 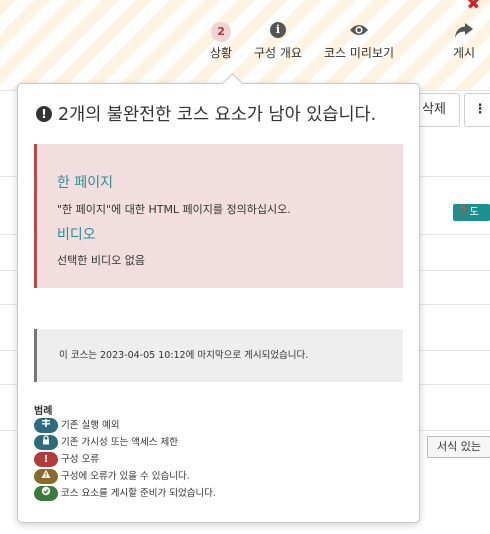 What do you see at coordinates (44, 114) in the screenshot?
I see `exclamation-icon: !` at bounding box center [44, 114].